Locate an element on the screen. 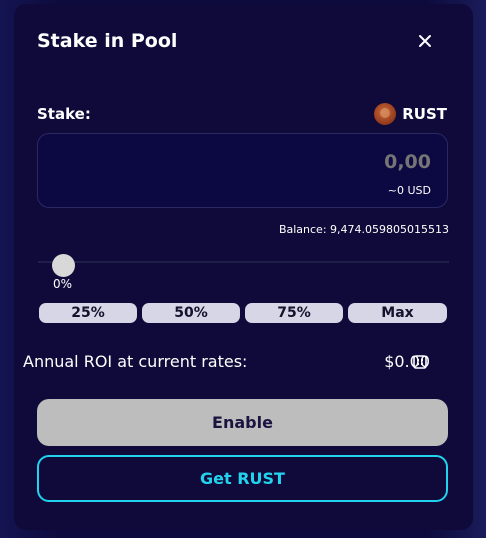  stake-input-box: ~0 USD is located at coordinates (242, 170).